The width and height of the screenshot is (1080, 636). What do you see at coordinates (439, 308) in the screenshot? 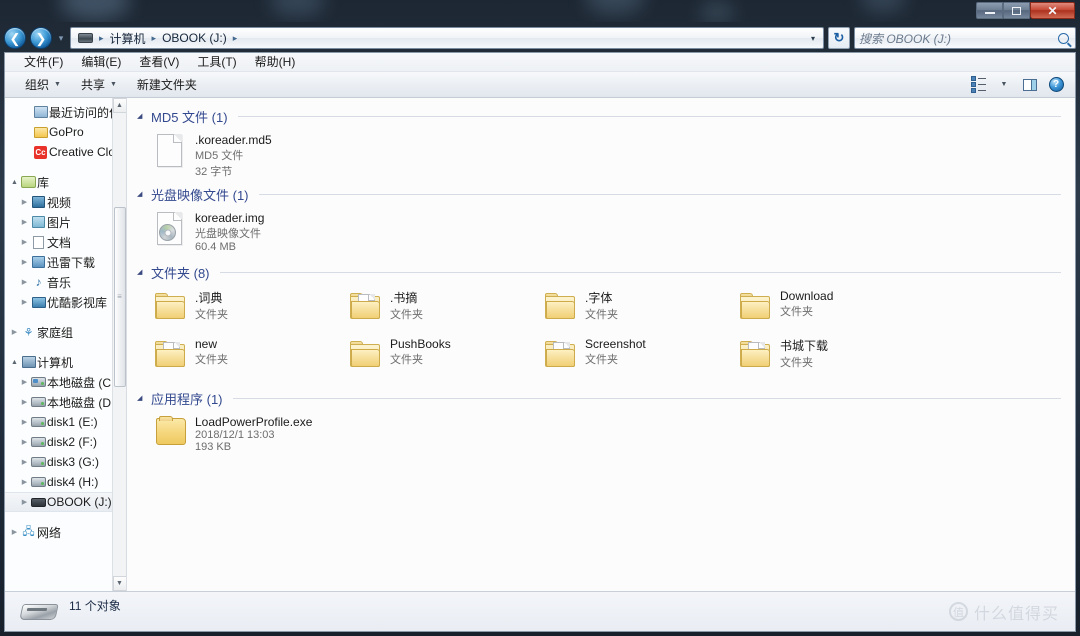
I see `list-item: .书摘 文件夹` at bounding box center [439, 308].